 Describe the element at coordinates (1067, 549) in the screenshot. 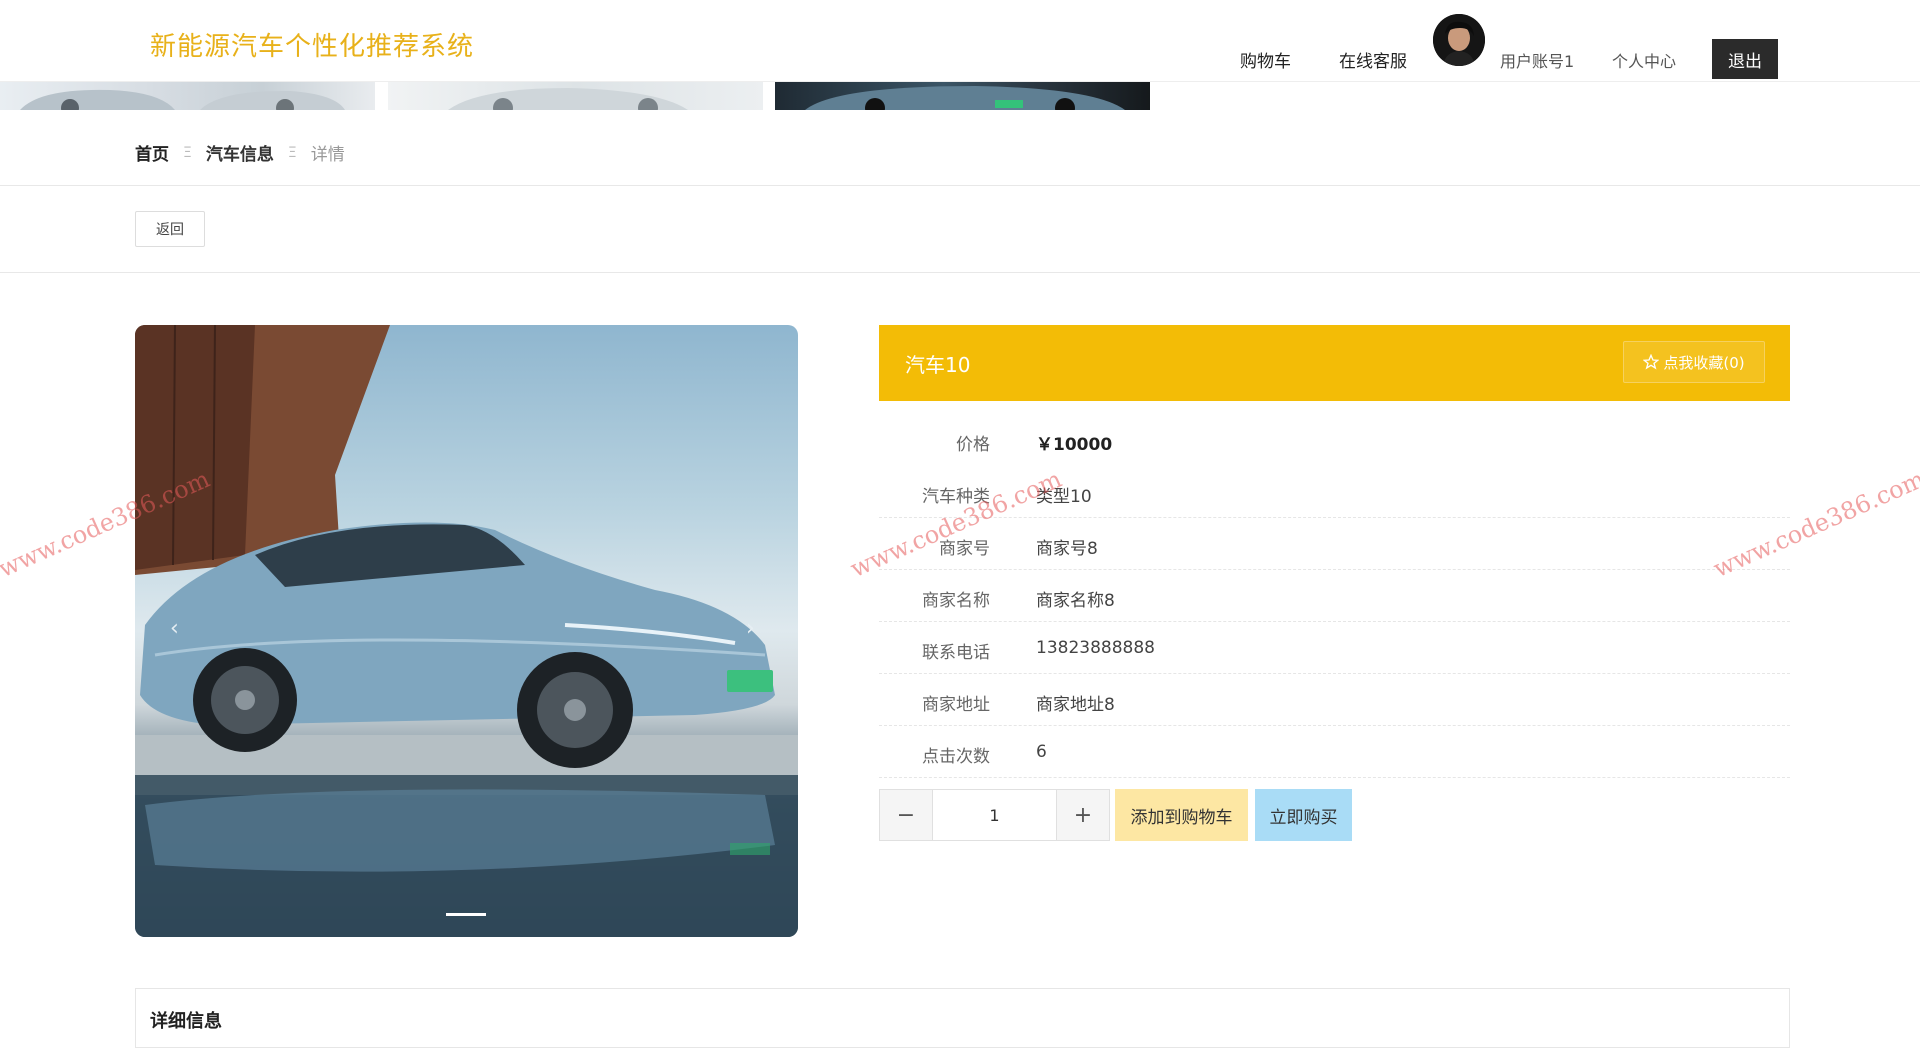

I see `info-value: 商家号8` at that location.